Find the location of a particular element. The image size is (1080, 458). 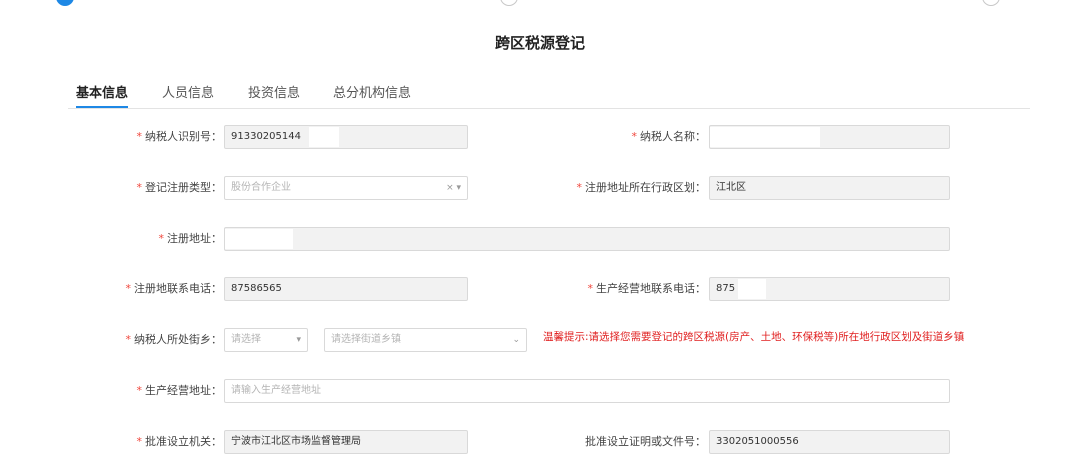

taxpayer-name-field is located at coordinates (829, 137).